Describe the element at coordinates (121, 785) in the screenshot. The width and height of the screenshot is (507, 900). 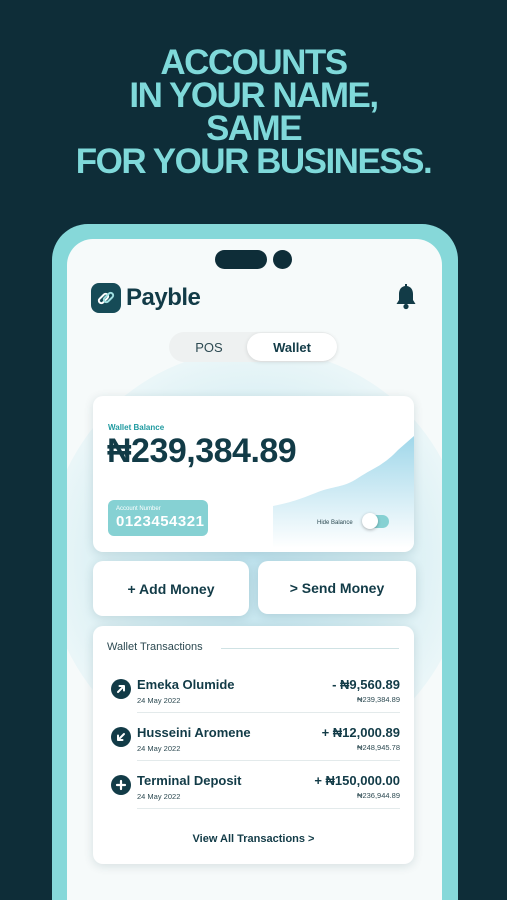
I see `plus-icon` at that location.